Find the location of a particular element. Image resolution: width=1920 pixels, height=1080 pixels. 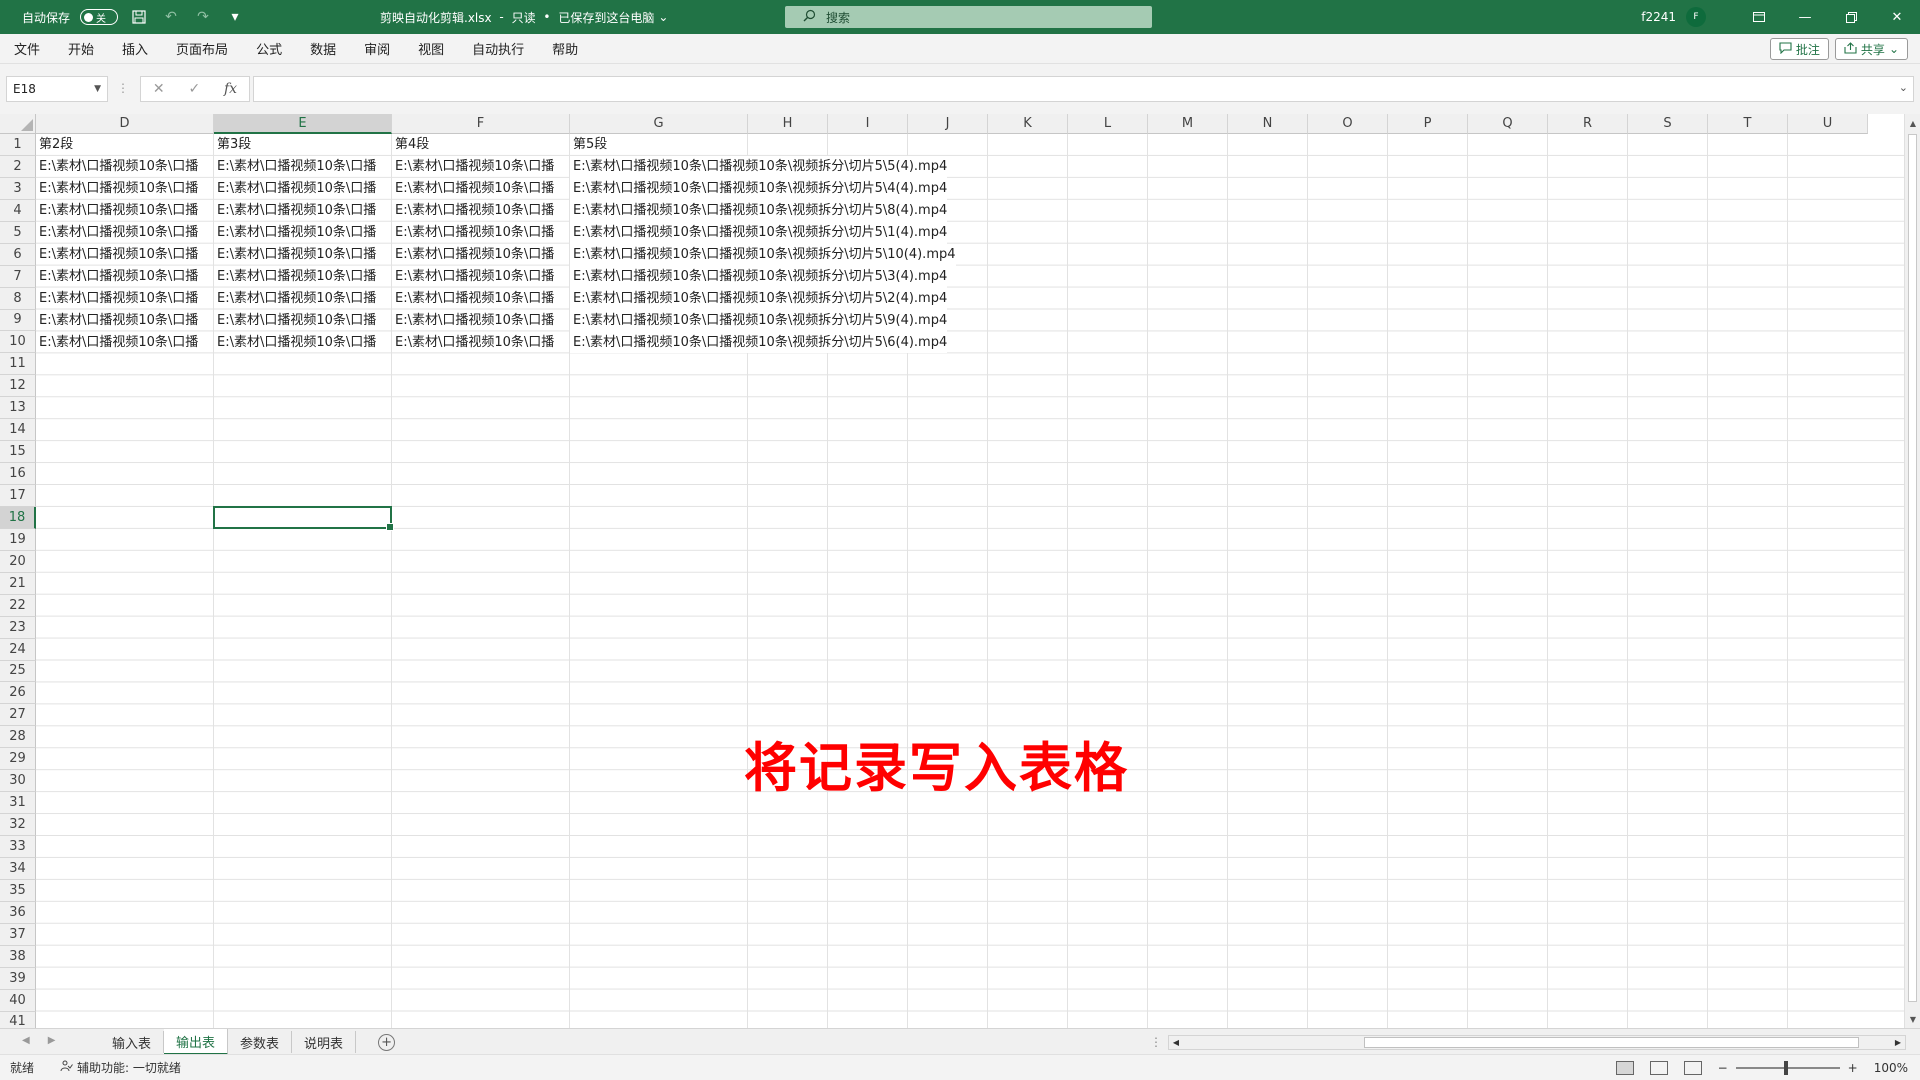

tab-splitter-icon: ⋮ is located at coordinates (1156, 1042).